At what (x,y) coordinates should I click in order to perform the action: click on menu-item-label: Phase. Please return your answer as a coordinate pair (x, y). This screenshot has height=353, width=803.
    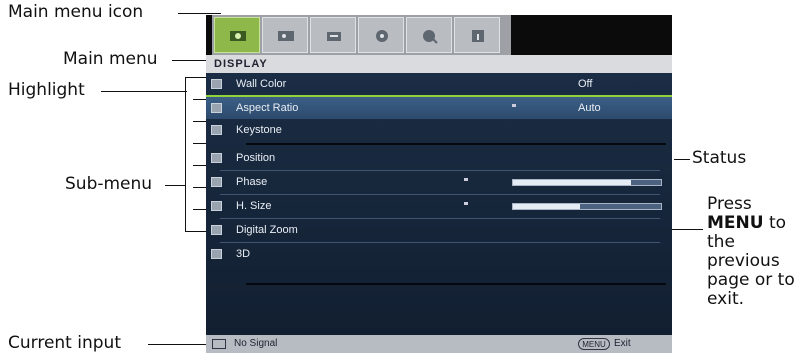
    Looking at the image, I should click on (252, 182).